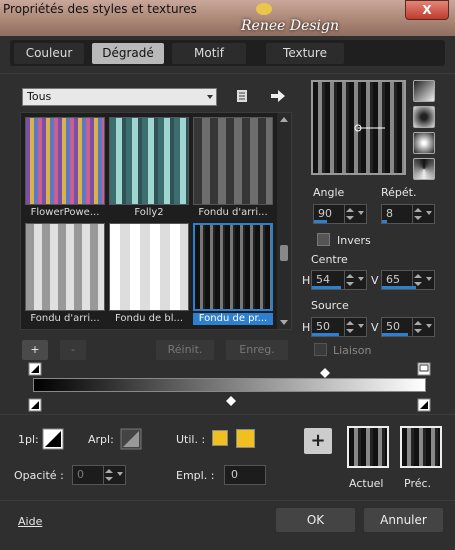  I want to click on linear-style-button, so click(424, 91).